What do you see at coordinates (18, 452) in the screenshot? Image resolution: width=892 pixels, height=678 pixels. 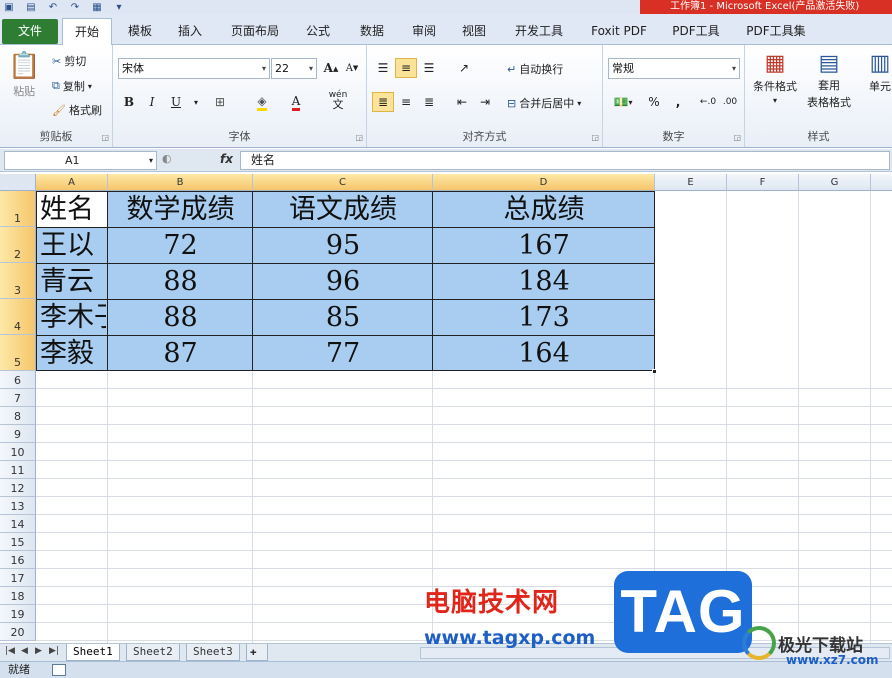 I see `row-header-10: 10` at bounding box center [18, 452].